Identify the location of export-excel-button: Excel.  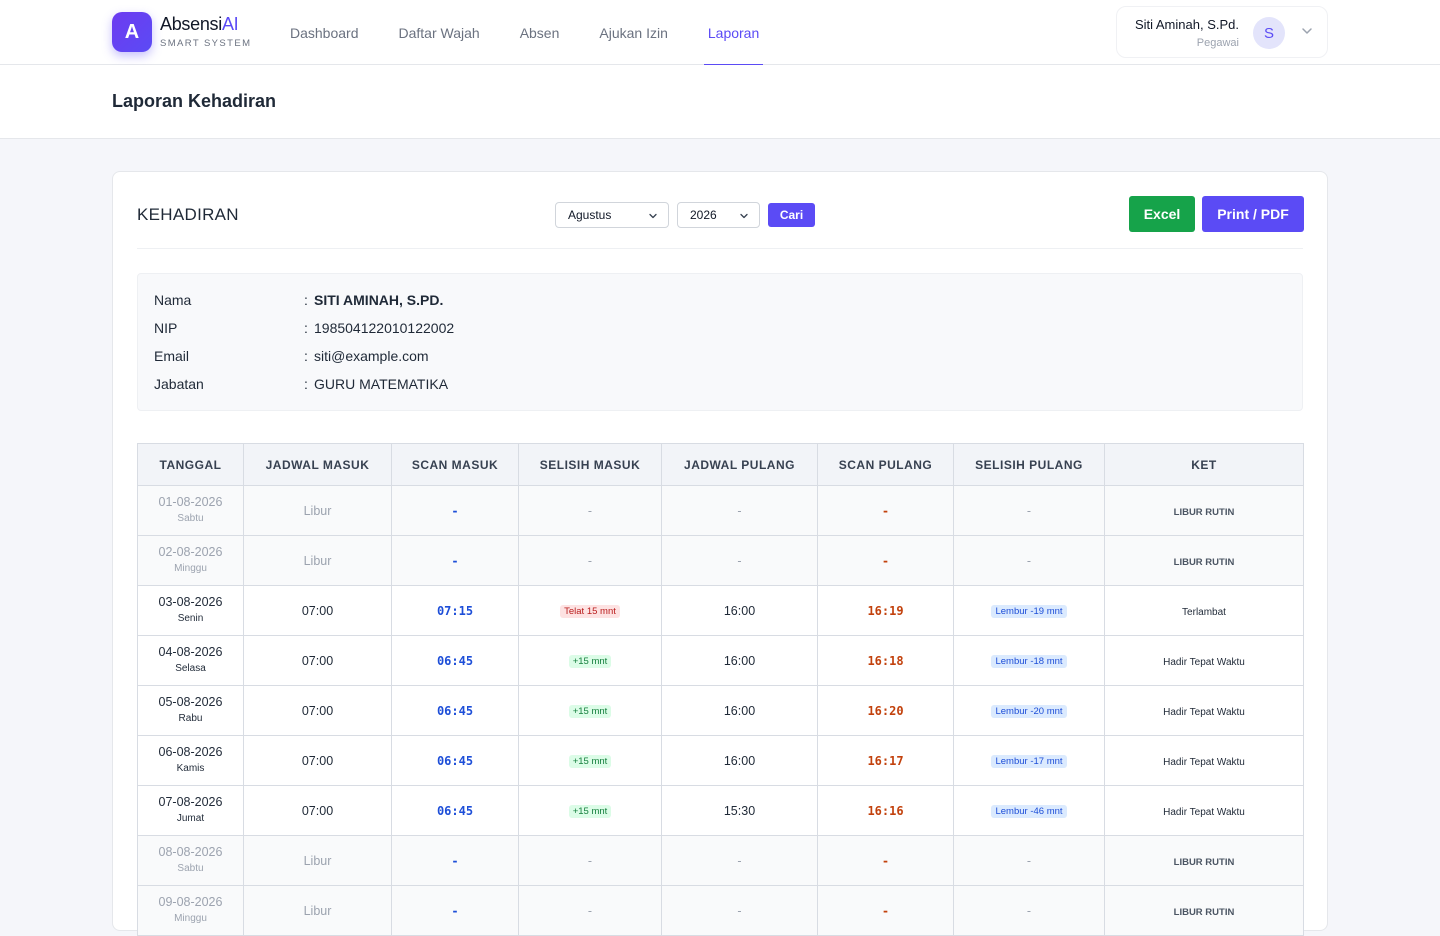
(1162, 214).